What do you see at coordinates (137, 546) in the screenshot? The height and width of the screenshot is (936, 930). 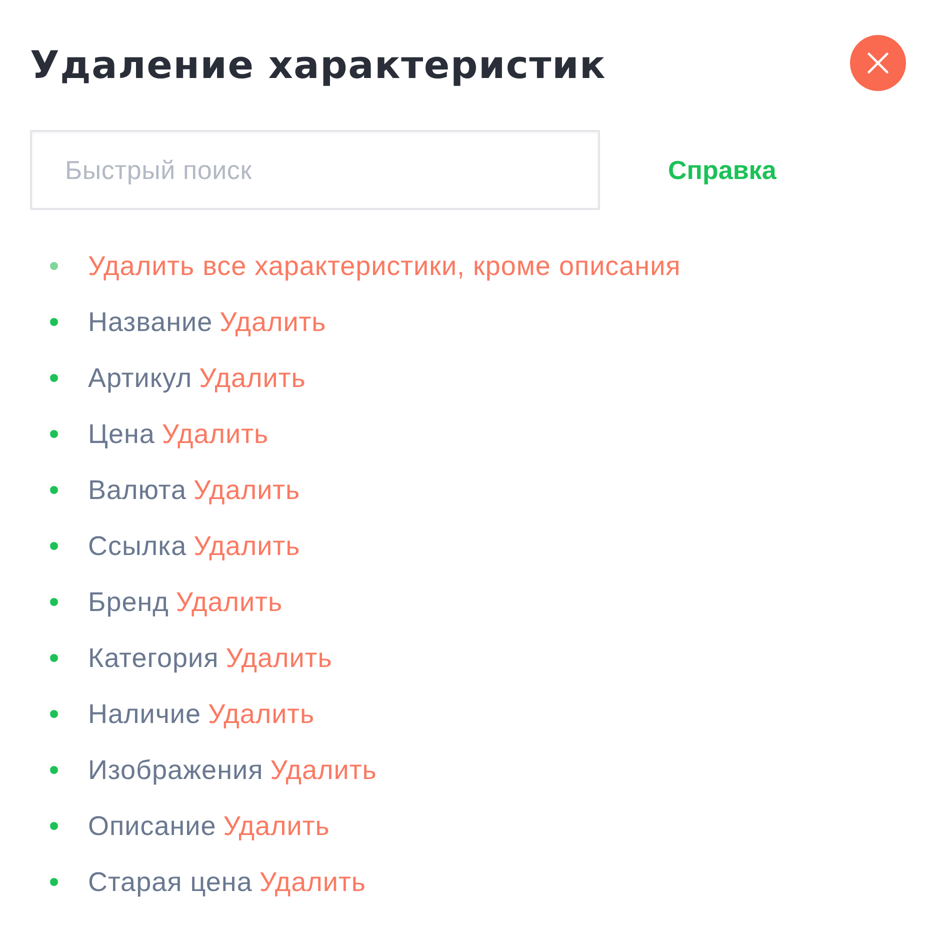 I see `property-name: Ссылка` at bounding box center [137, 546].